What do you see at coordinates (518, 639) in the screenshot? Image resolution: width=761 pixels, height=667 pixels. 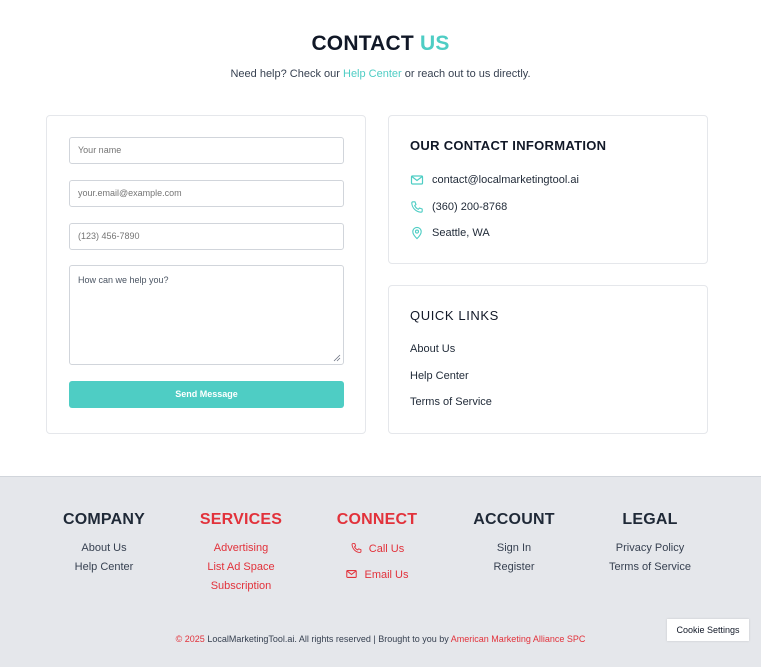 I see `american-marketing-alliance-link: American Marketing Alliance SPC` at bounding box center [518, 639].